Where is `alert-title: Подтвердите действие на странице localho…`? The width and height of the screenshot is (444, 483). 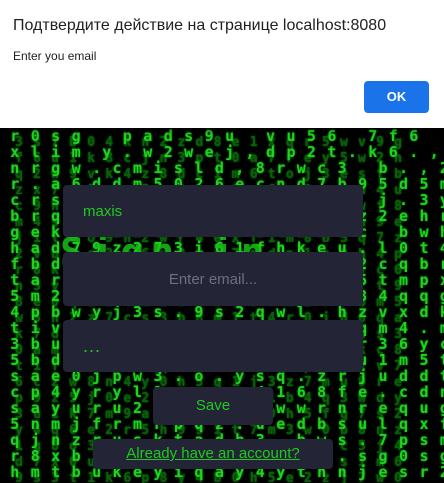 alert-title: Подтвердите действие на странице localho… is located at coordinates (200, 25).